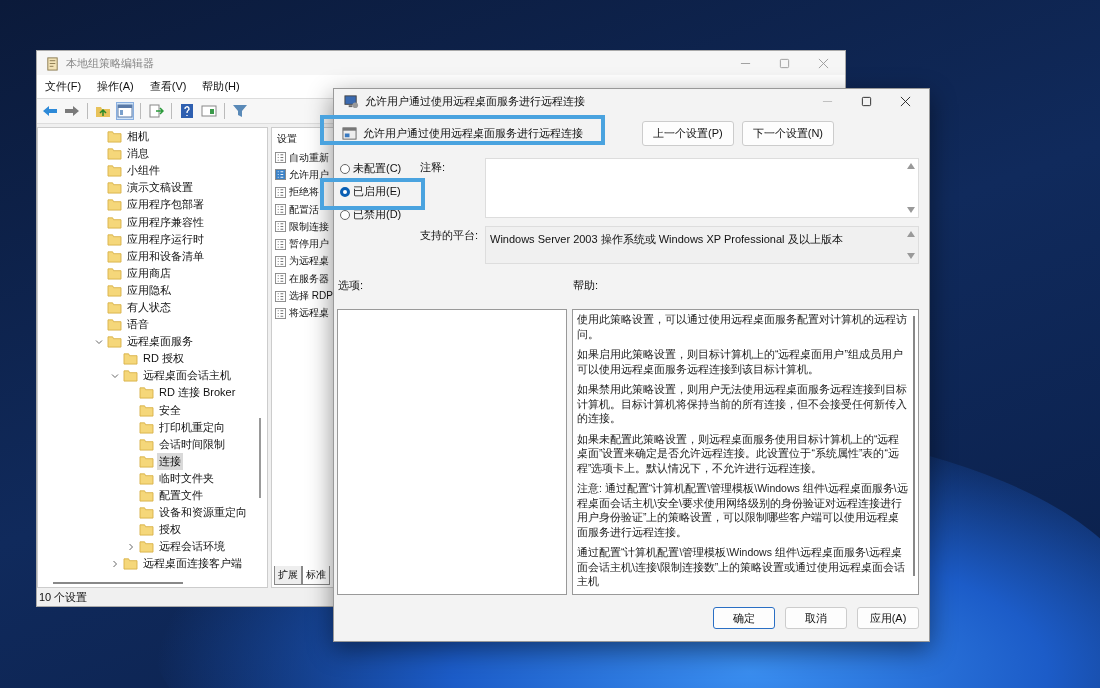 Image resolution: width=1100 pixels, height=688 pixels. I want to click on setting-item: 自动重新, so click(309, 157).